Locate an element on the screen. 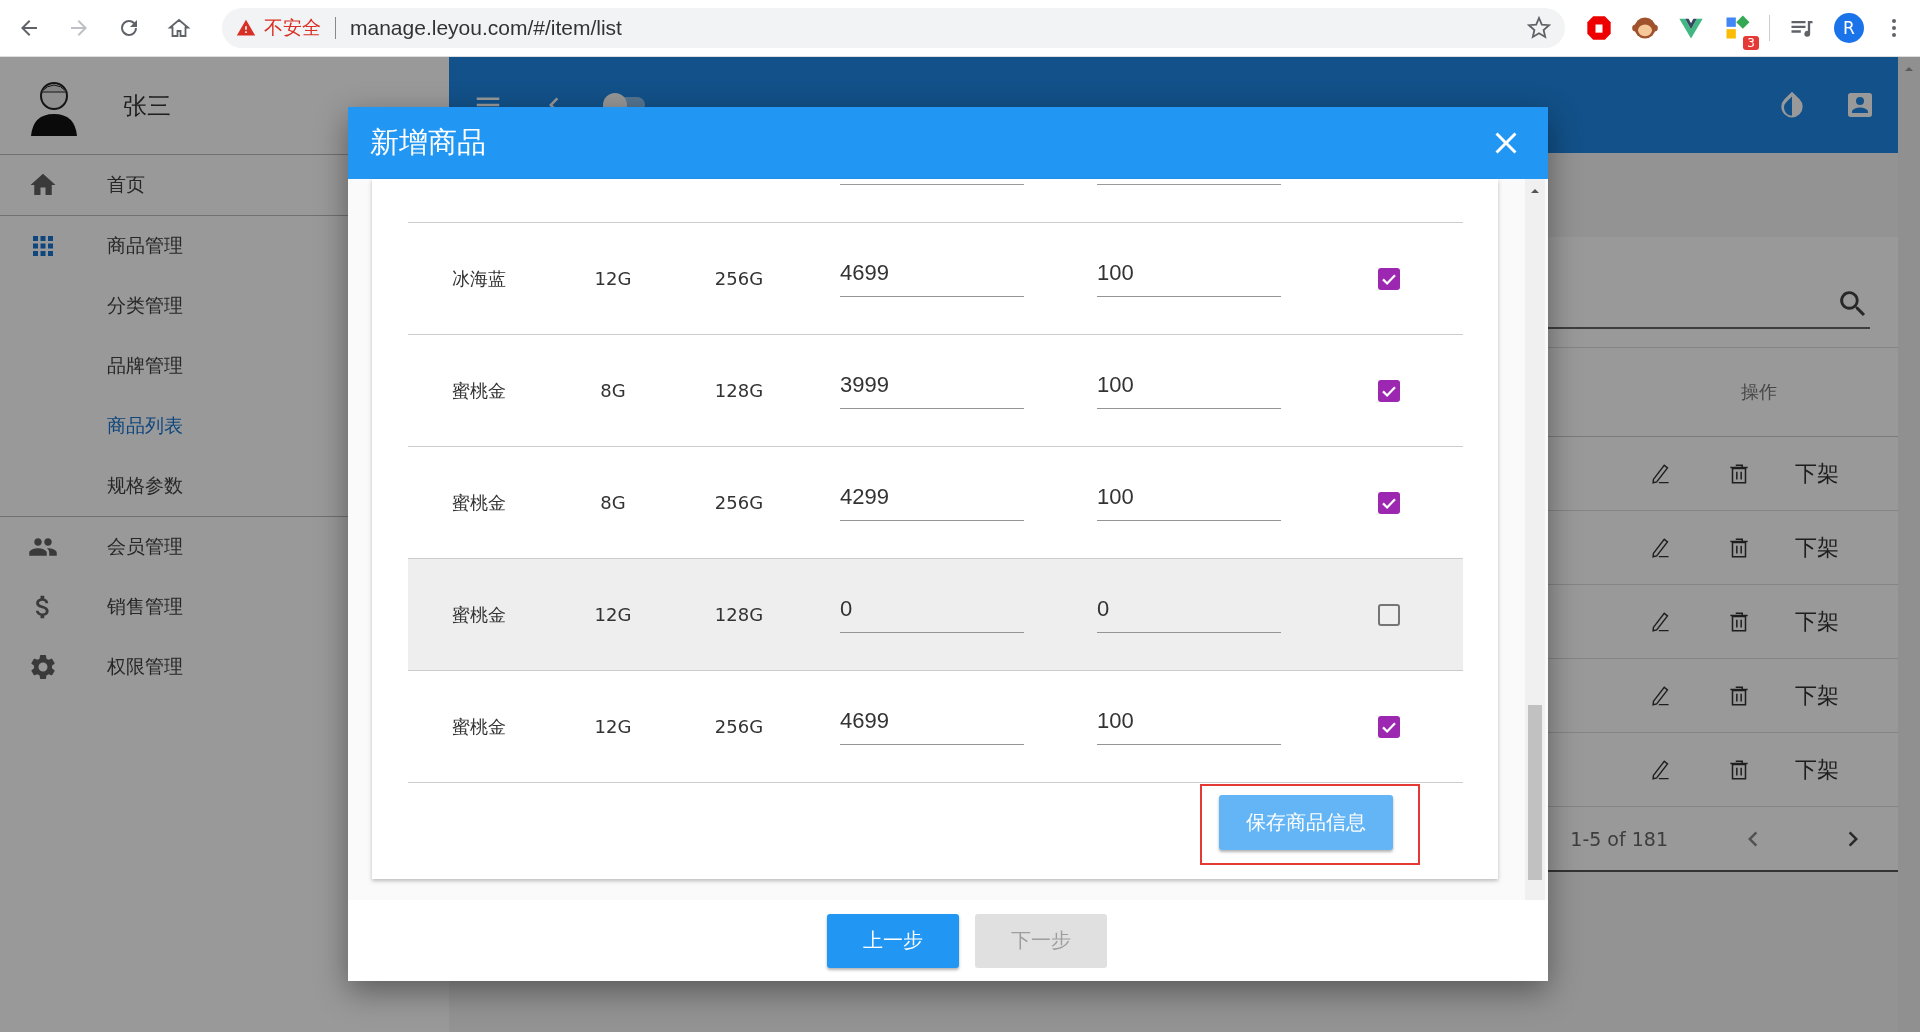 This screenshot has height=1032, width=1920. price-field: 4299 is located at coordinates (932, 502).